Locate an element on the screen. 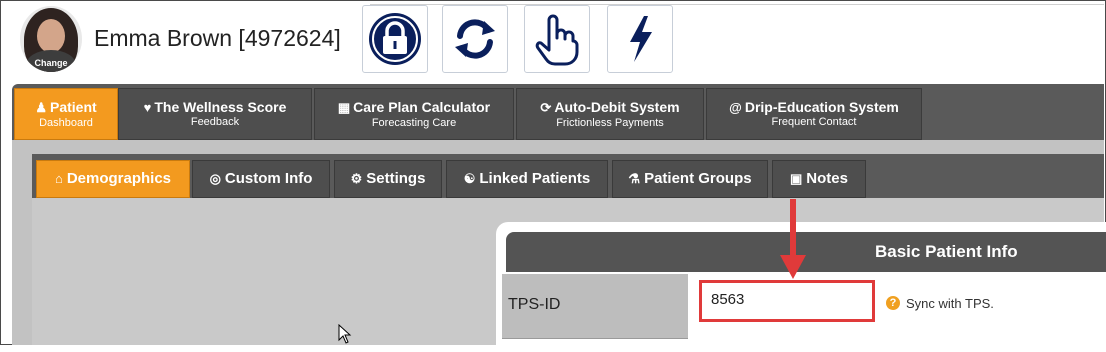 This screenshot has width=1106, height=352. avatar-change-label: Change is located at coordinates (51, 63).